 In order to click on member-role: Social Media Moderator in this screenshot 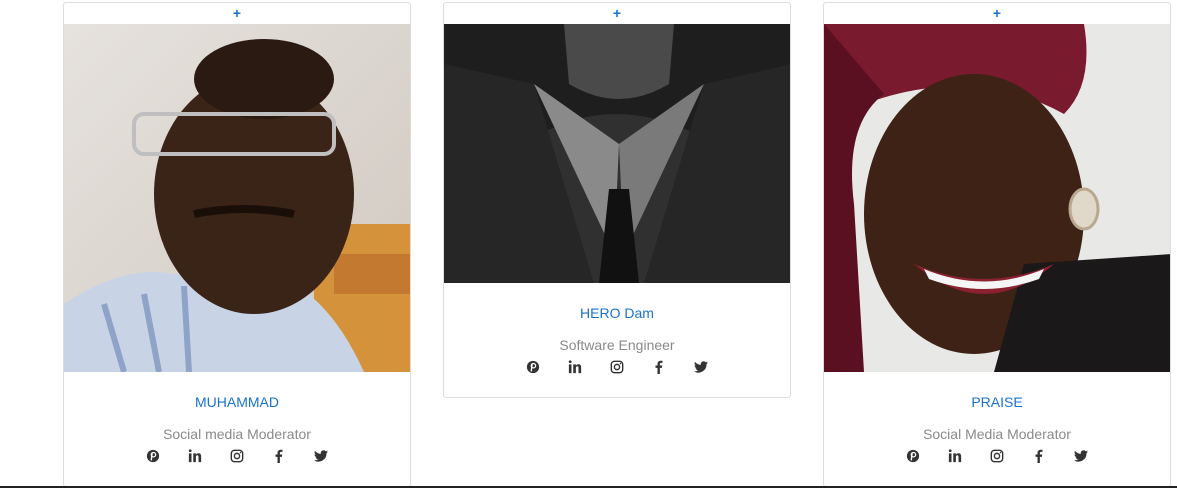, I will do `click(997, 434)`.